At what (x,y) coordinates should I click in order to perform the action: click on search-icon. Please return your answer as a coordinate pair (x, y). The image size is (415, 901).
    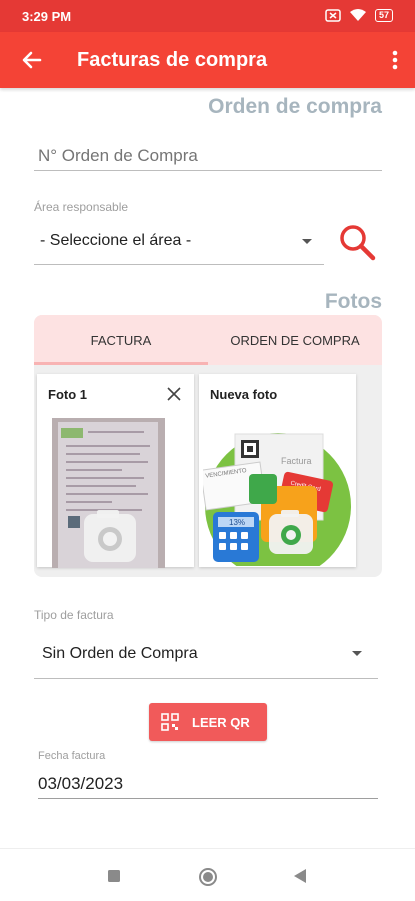
    Looking at the image, I should click on (357, 242).